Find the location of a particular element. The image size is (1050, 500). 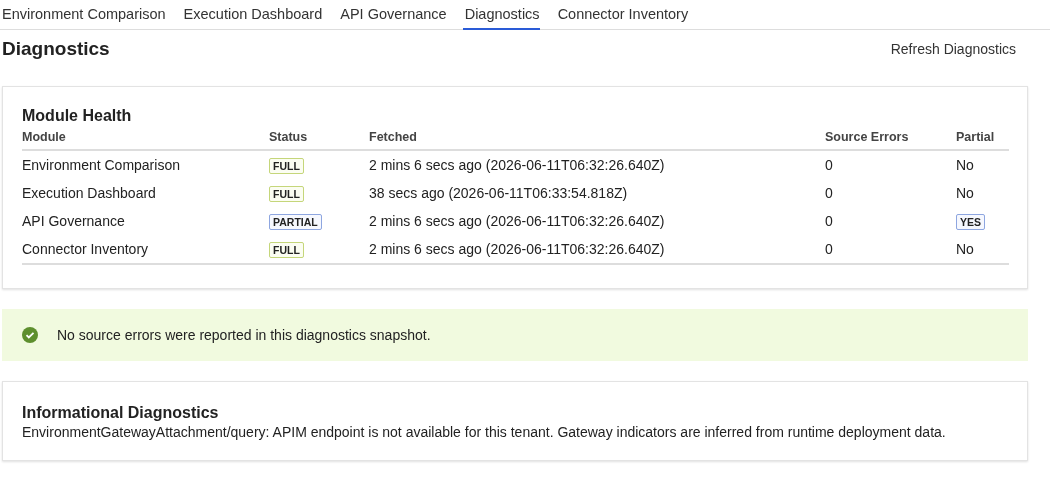

page-title: Diagnostics is located at coordinates (56, 49).